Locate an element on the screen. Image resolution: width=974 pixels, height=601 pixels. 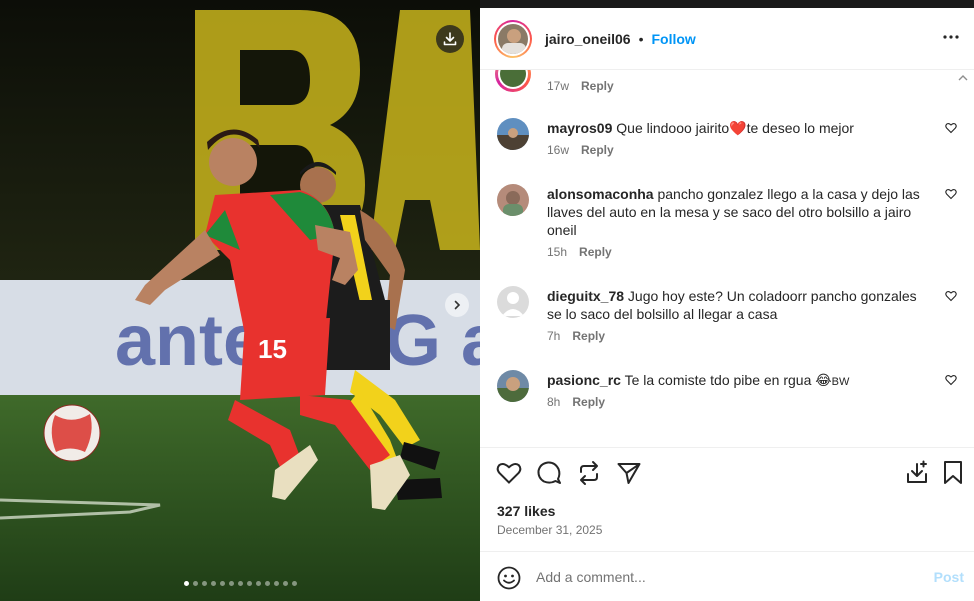
share-icon is located at coordinates (629, 473).